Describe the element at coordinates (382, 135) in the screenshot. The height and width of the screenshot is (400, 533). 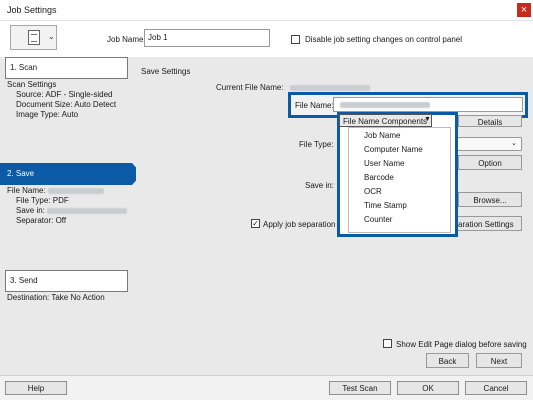
I see `component-job-name: Job Name` at that location.